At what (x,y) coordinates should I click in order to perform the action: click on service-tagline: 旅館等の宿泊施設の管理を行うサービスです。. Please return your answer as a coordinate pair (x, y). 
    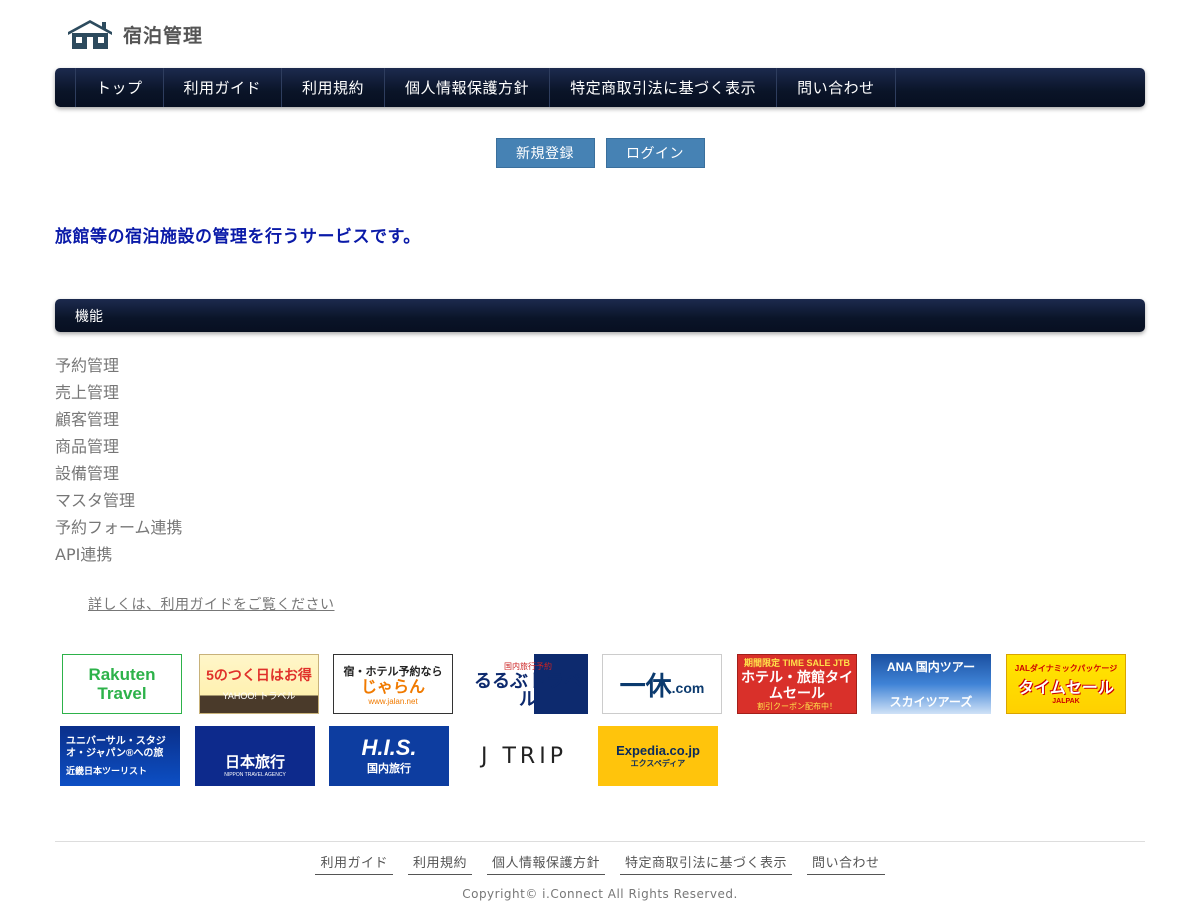
    Looking at the image, I should click on (238, 237).